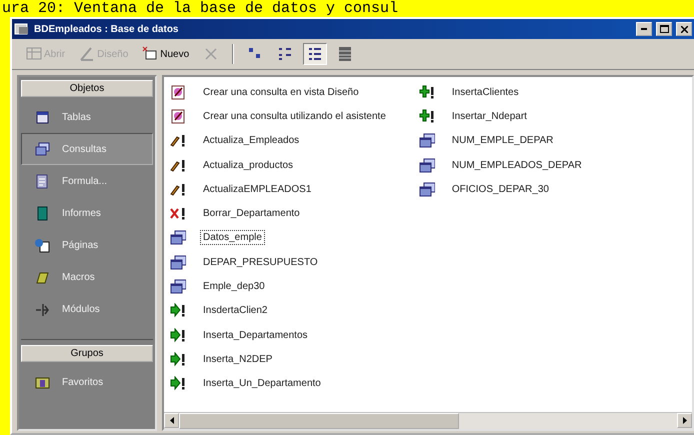 This screenshot has height=435, width=694. I want to click on query-item: Actualiza_Empleados, so click(251, 140).